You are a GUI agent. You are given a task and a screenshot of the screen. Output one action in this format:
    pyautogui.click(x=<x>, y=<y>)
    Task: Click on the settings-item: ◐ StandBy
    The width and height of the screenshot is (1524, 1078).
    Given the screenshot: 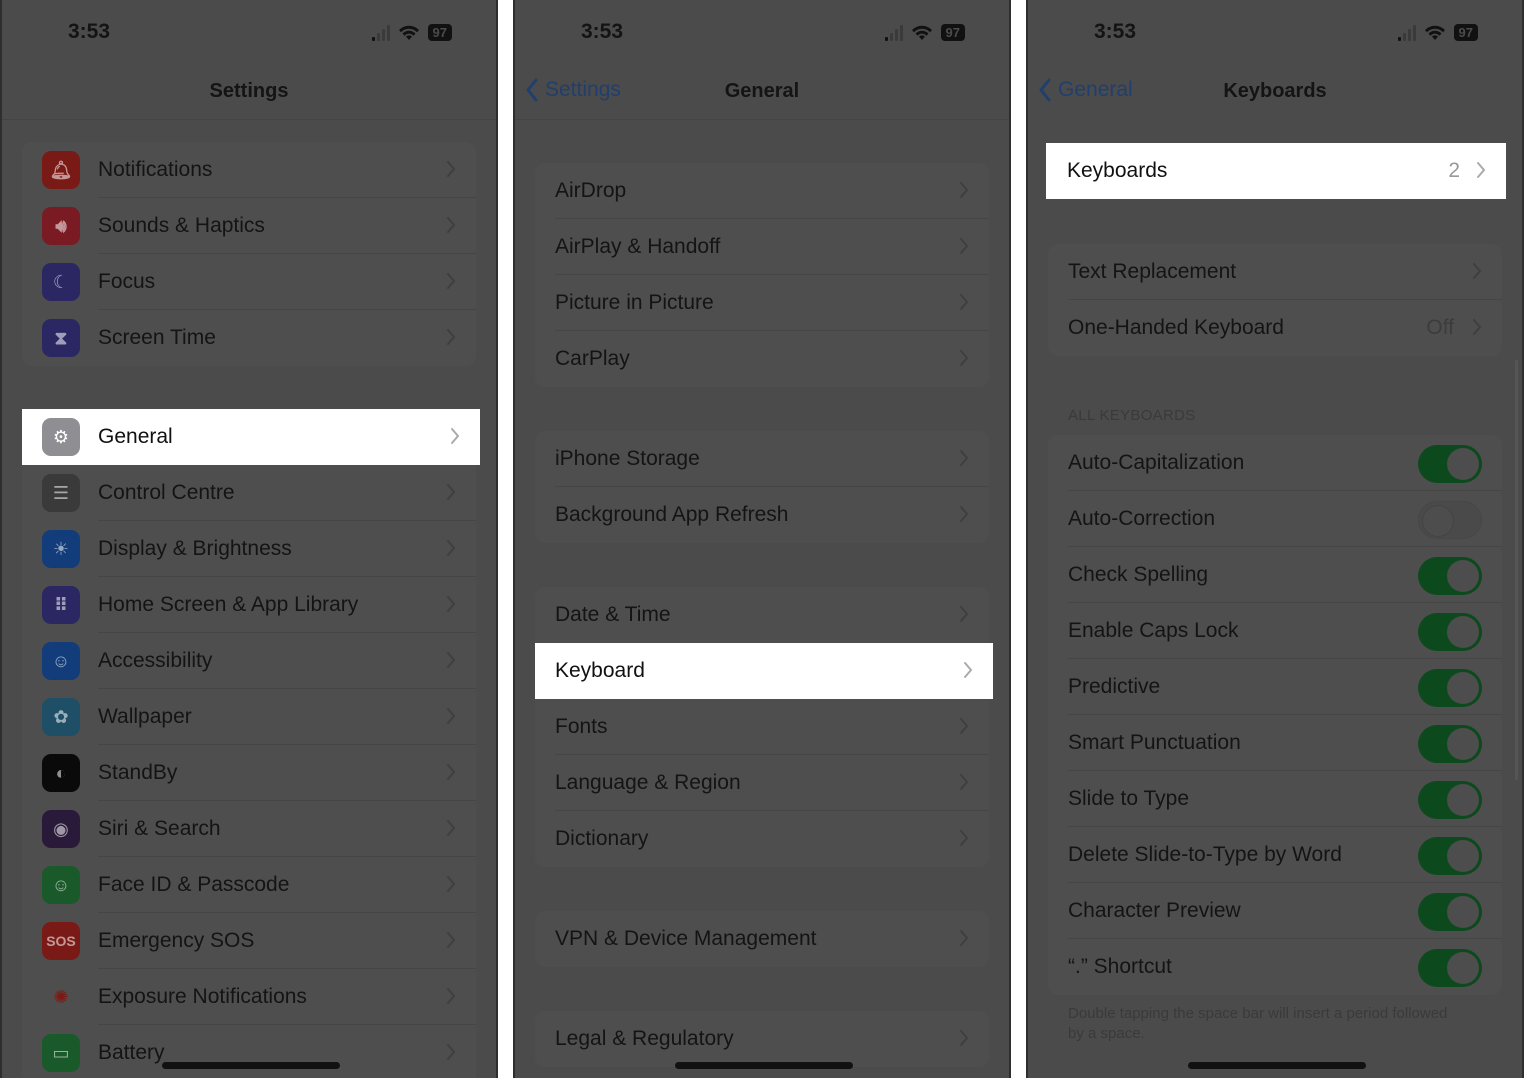 What is the action you would take?
    pyautogui.click(x=249, y=773)
    